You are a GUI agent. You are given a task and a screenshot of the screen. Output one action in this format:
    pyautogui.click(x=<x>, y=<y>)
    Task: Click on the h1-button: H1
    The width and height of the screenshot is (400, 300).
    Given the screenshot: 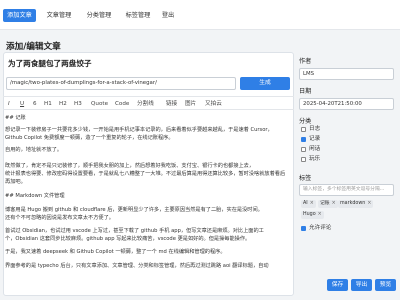 What is the action you would take?
    pyautogui.click(x=48, y=104)
    